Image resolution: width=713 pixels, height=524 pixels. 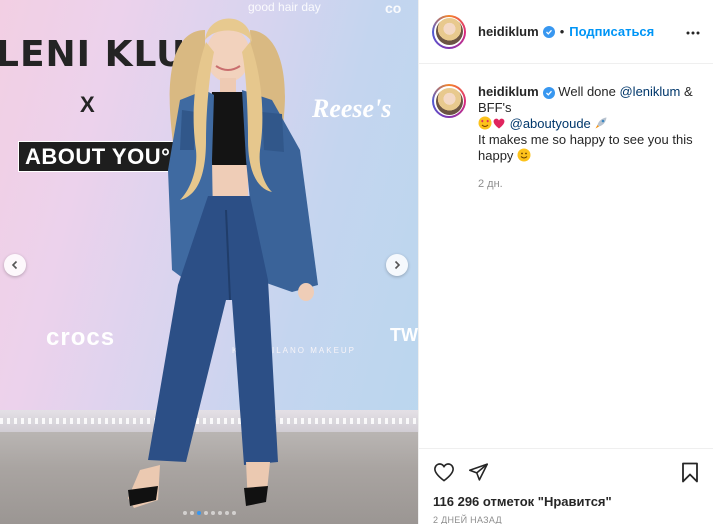 What do you see at coordinates (522, 501) in the screenshot?
I see `likes-count: 116 296 отметок "Нравится"` at bounding box center [522, 501].